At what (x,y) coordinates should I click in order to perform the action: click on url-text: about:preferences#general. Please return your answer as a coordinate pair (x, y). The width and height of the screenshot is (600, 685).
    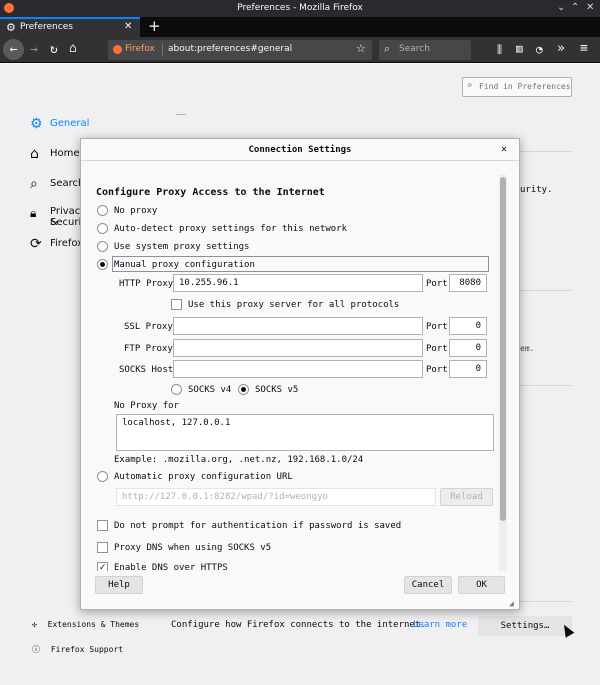
    Looking at the image, I should click on (230, 49).